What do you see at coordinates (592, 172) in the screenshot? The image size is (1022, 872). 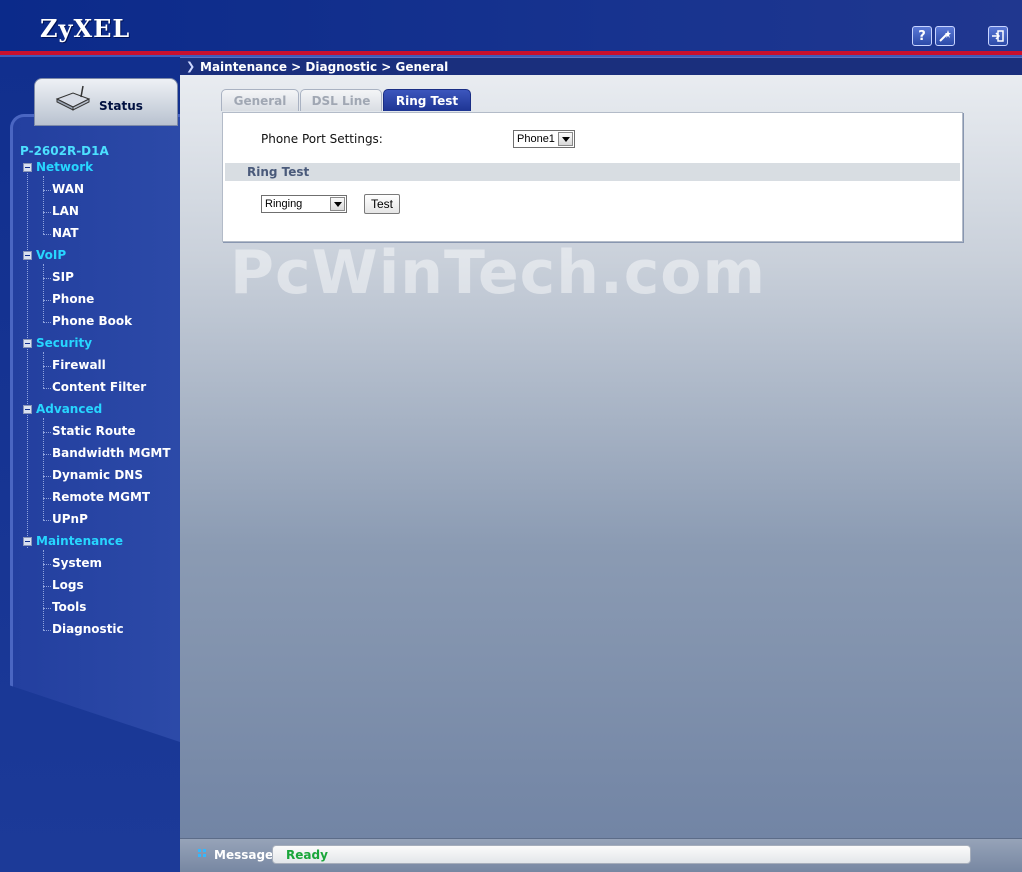 I see `section-header-bar` at bounding box center [592, 172].